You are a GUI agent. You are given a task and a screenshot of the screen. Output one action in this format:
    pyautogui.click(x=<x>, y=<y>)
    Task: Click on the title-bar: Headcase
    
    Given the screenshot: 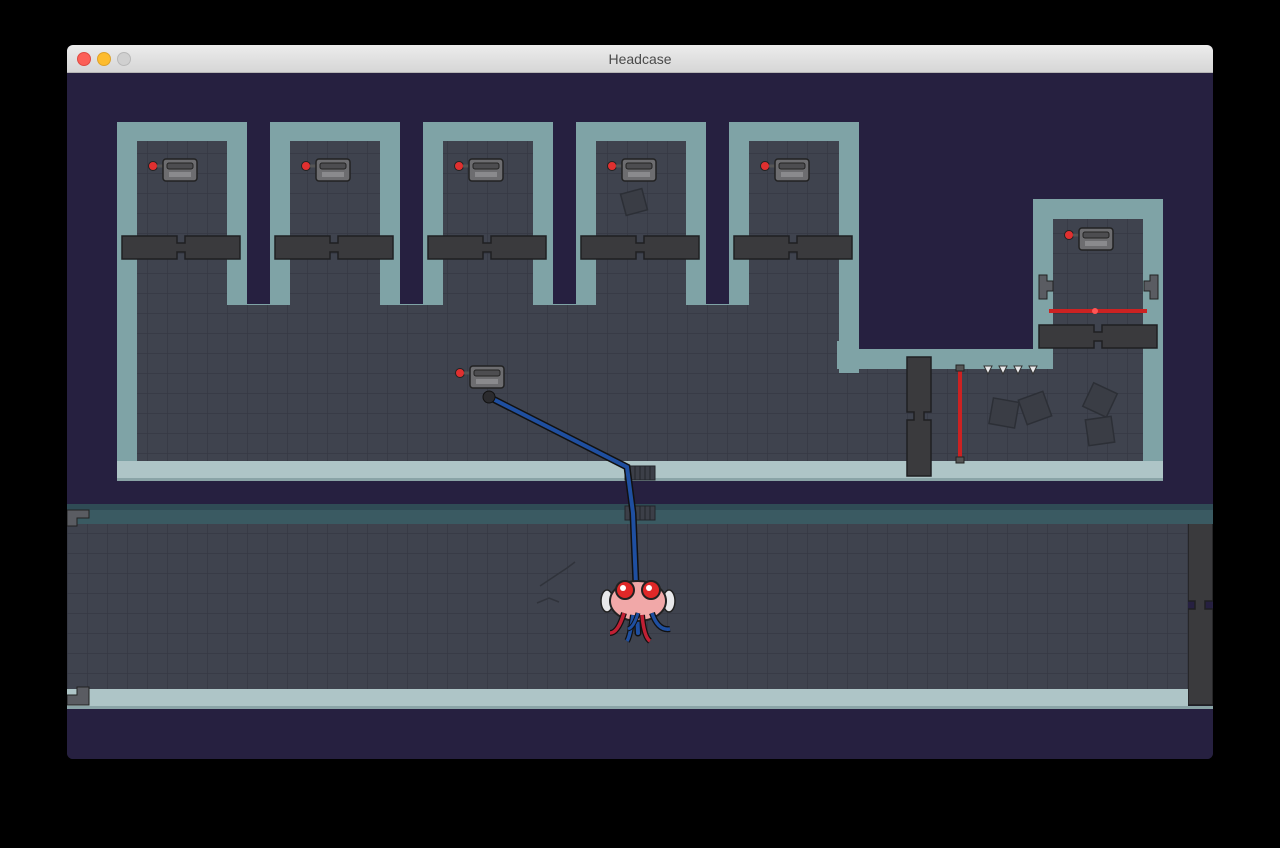 What is the action you would take?
    pyautogui.click(x=640, y=59)
    